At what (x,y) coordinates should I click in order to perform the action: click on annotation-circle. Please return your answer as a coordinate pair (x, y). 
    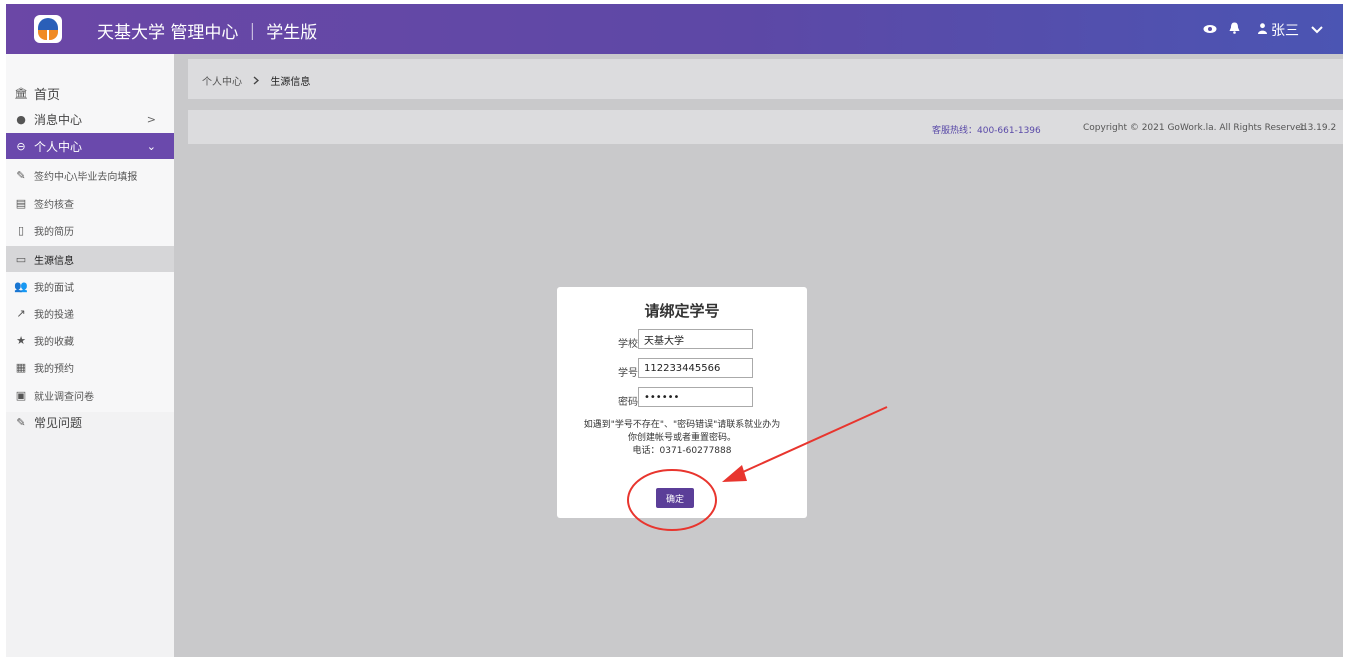
    Looking at the image, I should click on (672, 500).